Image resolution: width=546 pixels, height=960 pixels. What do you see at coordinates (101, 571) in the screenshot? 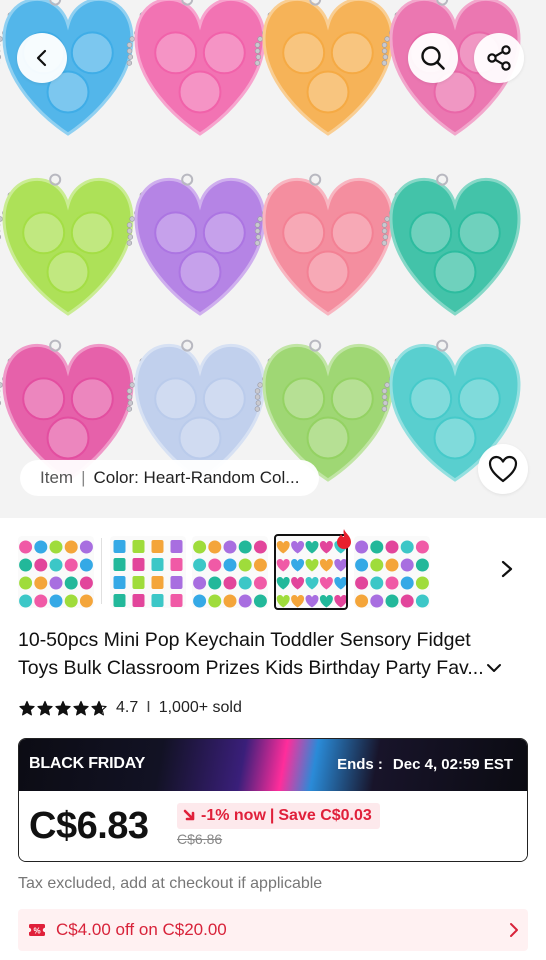
I see `thumbnail-divider` at bounding box center [101, 571].